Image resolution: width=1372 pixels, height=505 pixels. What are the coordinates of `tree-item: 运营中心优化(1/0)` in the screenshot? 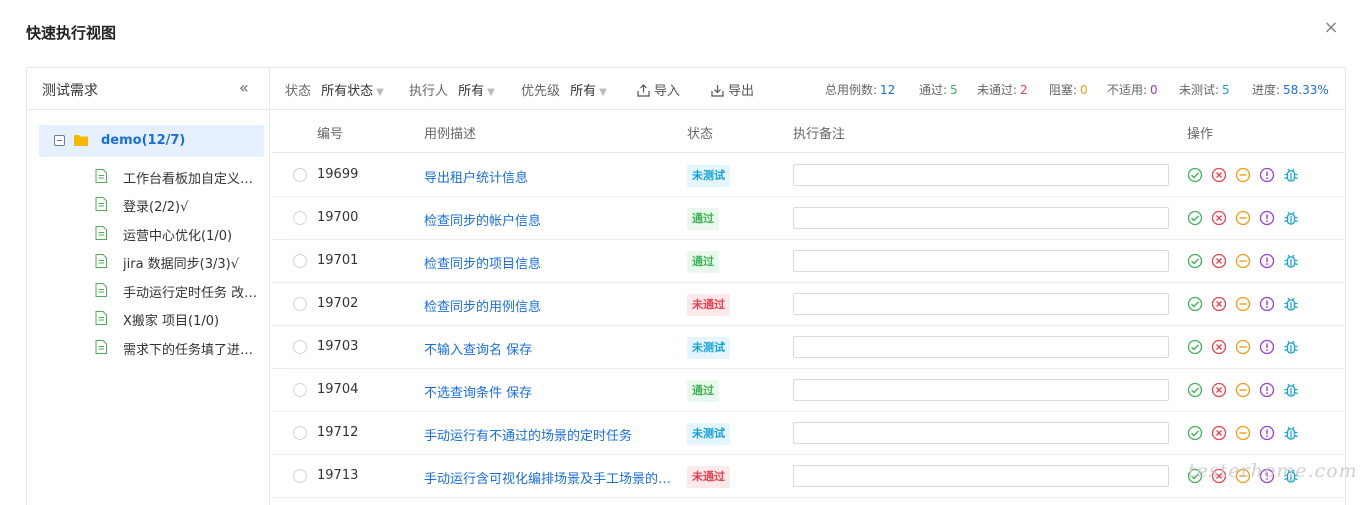 It's located at (180, 234).